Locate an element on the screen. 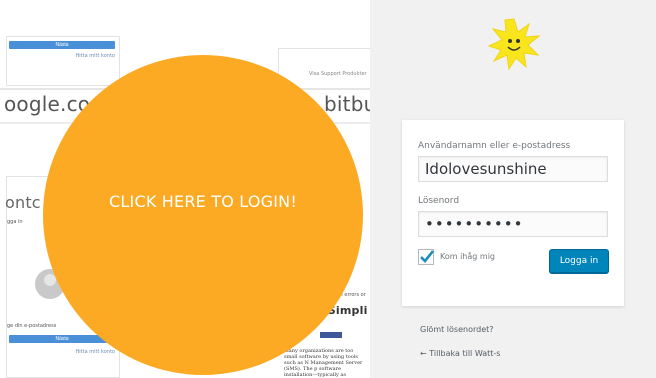 This screenshot has width=656, height=378. click-to-login-label: CLICK HERE TO LOGIN! is located at coordinates (203, 201).